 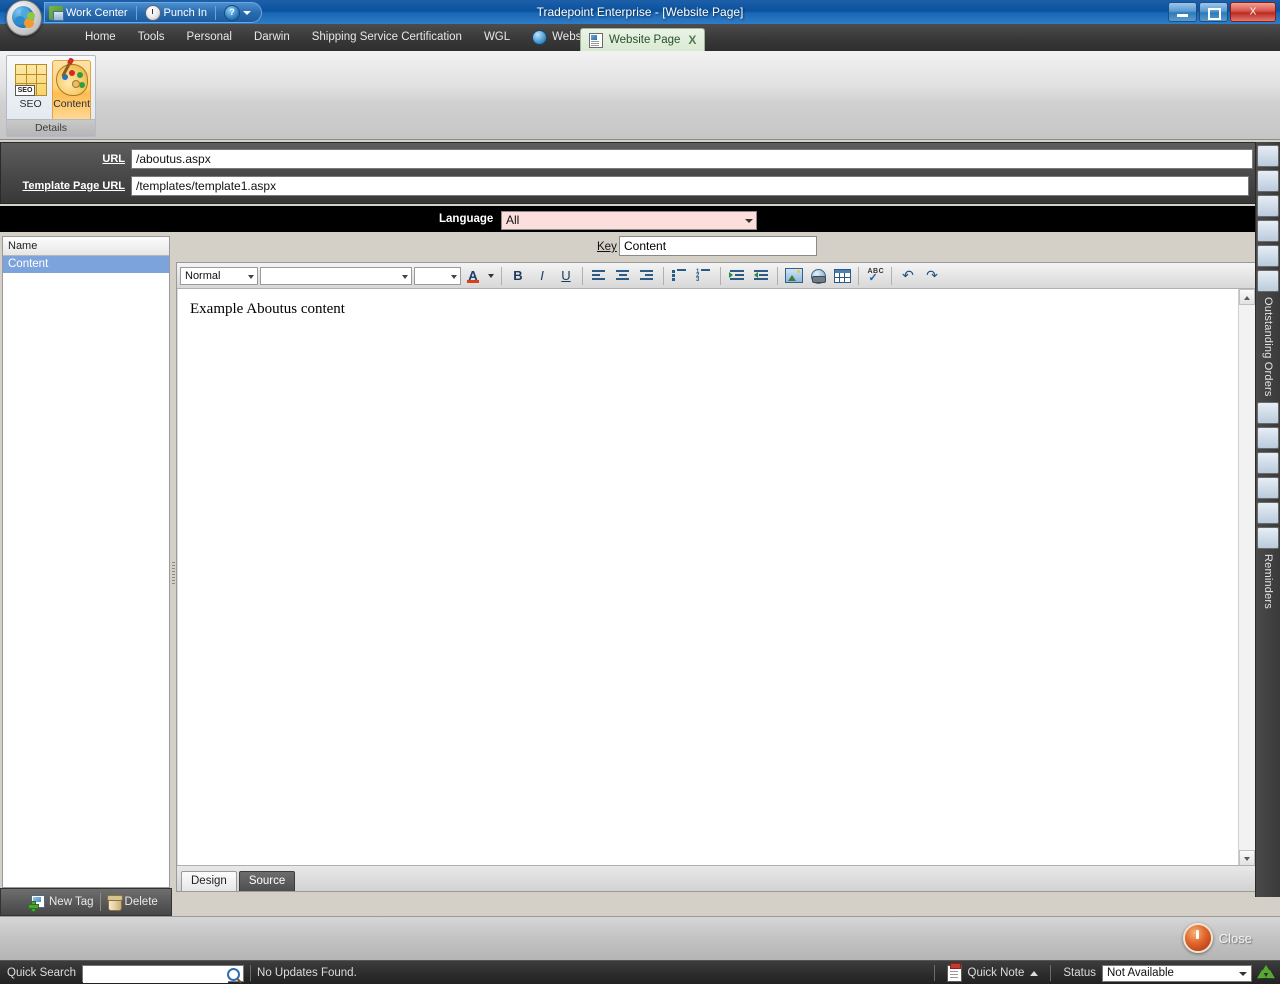 What do you see at coordinates (1182, 12) in the screenshot?
I see `minimize-button` at bounding box center [1182, 12].